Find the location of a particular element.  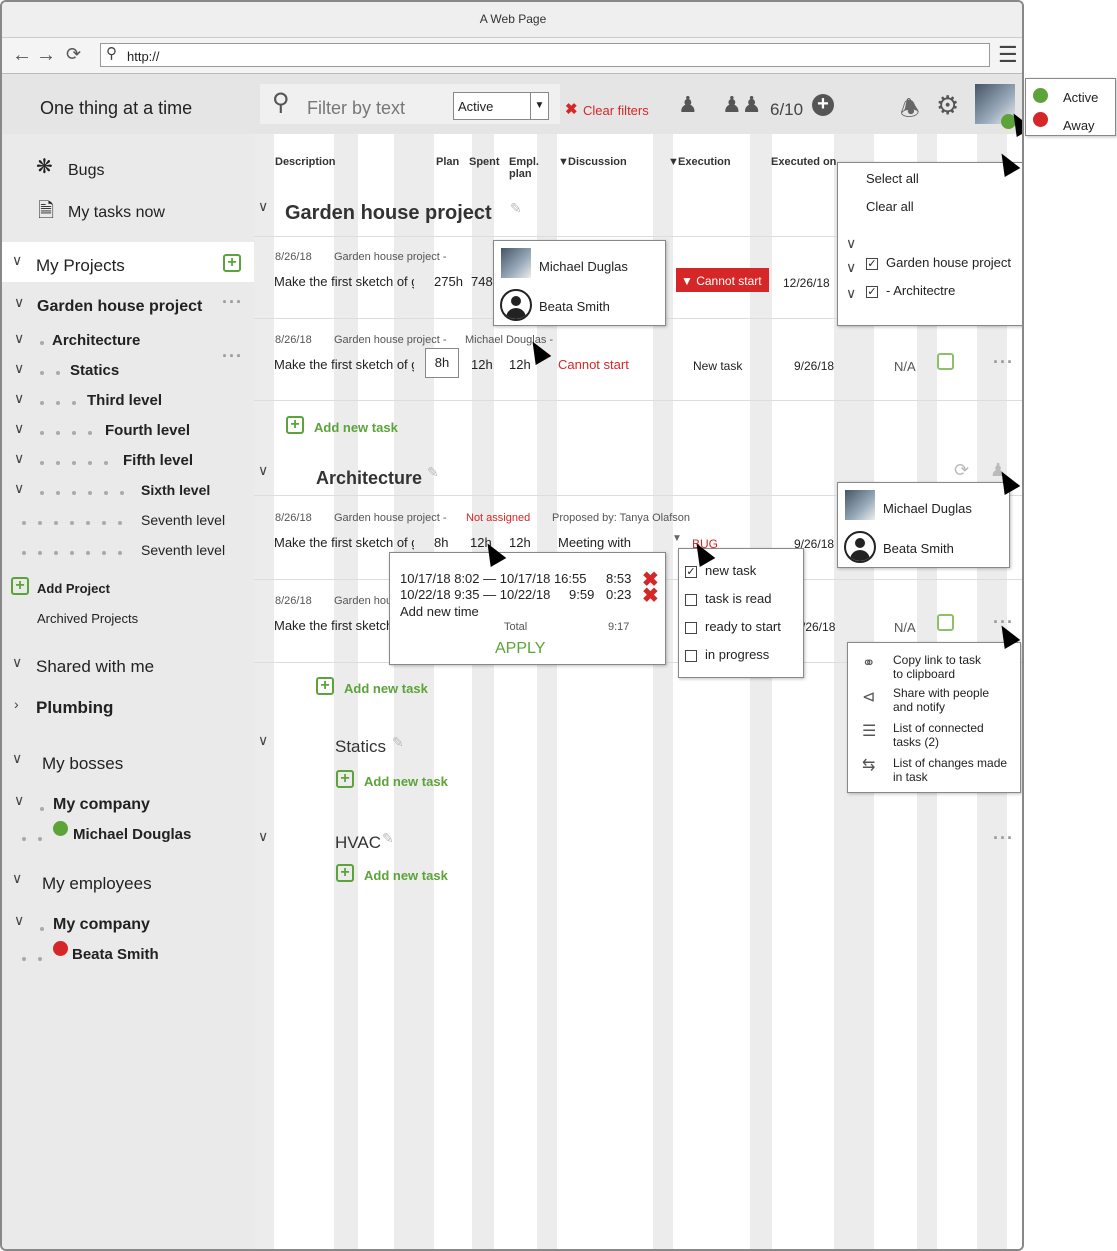

plan-input: 8h is located at coordinates (442, 363).